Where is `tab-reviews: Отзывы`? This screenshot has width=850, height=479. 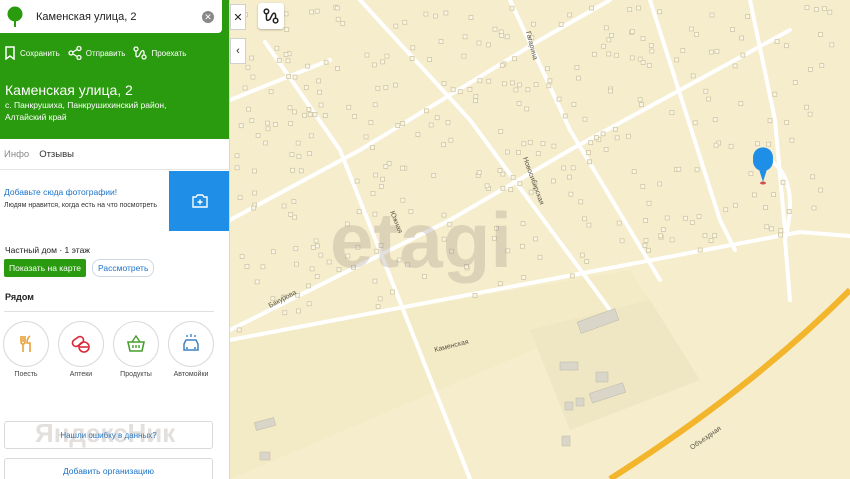 tab-reviews: Отзывы is located at coordinates (56, 154).